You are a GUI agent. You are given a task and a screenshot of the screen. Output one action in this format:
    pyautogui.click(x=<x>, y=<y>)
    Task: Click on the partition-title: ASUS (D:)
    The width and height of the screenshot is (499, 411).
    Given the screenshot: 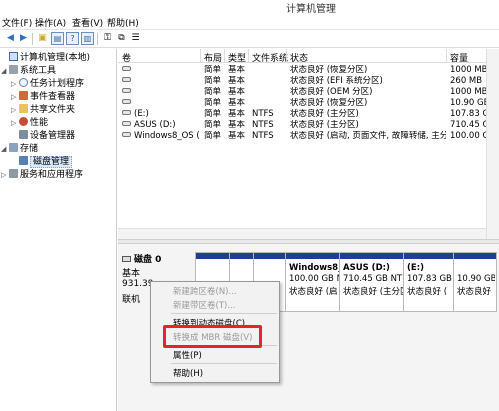 What is the action you would take?
    pyautogui.click(x=366, y=268)
    